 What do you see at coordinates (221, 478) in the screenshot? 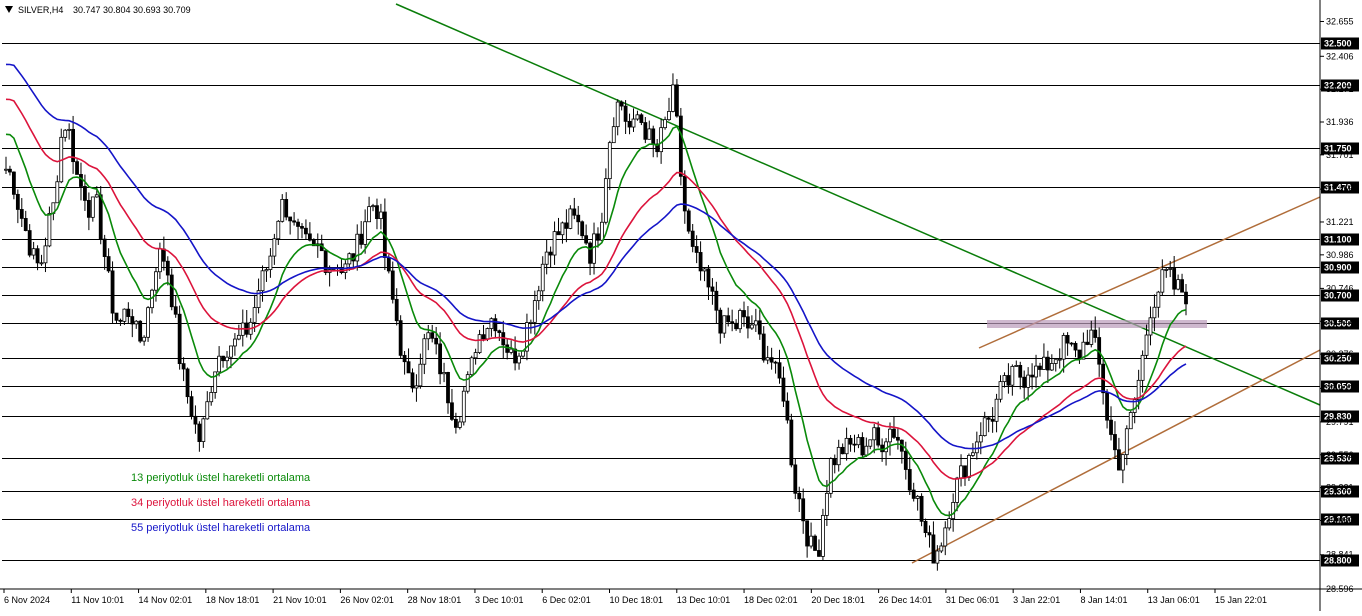
I see `legend-item-1: 13 periyotluk üstel hareketli ortalama` at bounding box center [221, 478].